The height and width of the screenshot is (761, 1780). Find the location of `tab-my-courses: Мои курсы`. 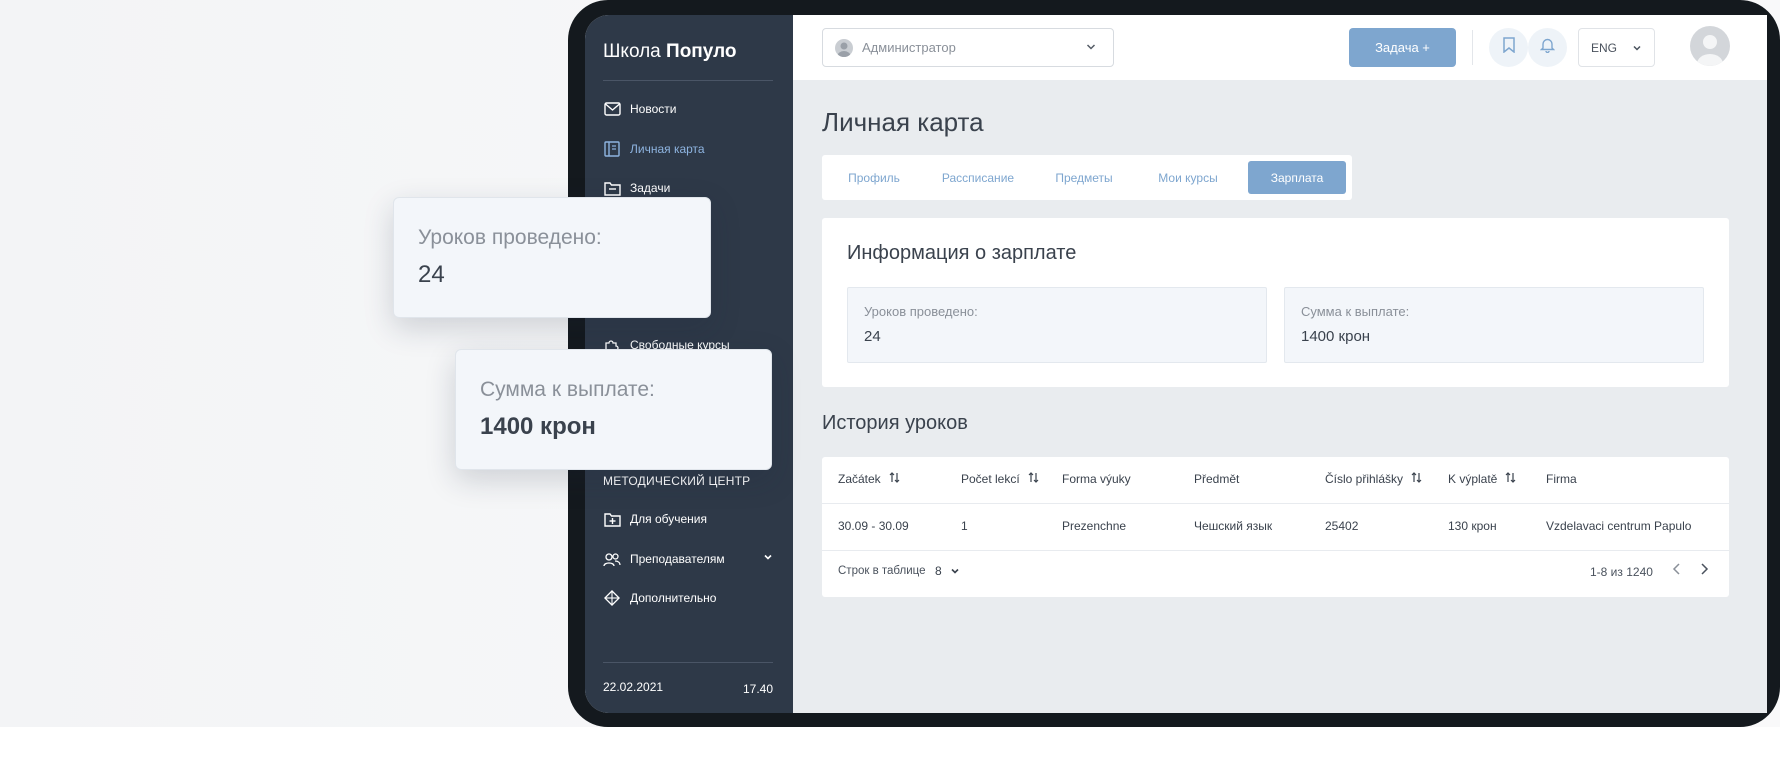

tab-my-courses: Мои курсы is located at coordinates (1188, 177).